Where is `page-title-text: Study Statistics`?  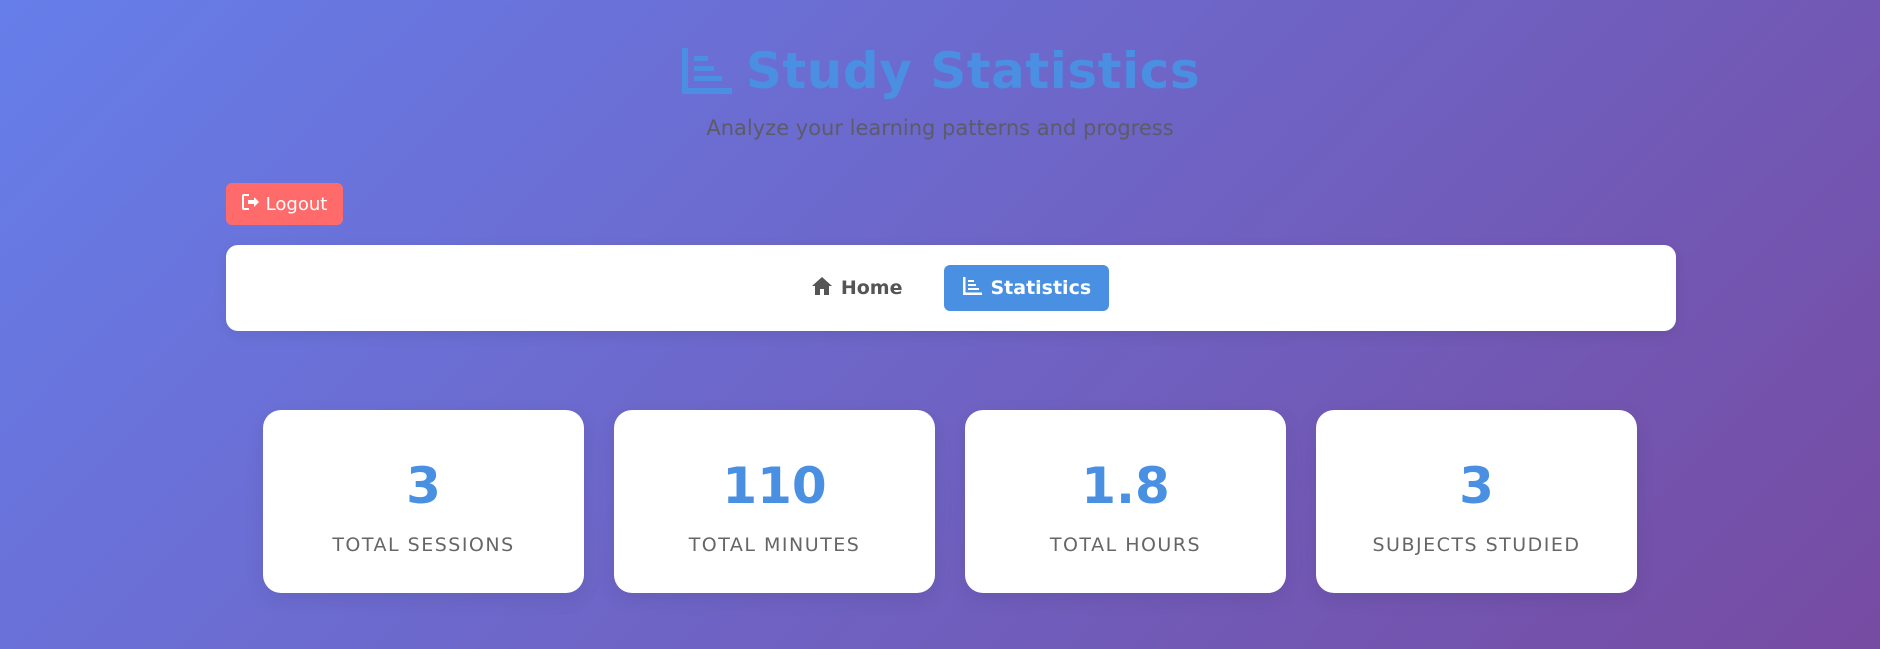 page-title-text: Study Statistics is located at coordinates (973, 71).